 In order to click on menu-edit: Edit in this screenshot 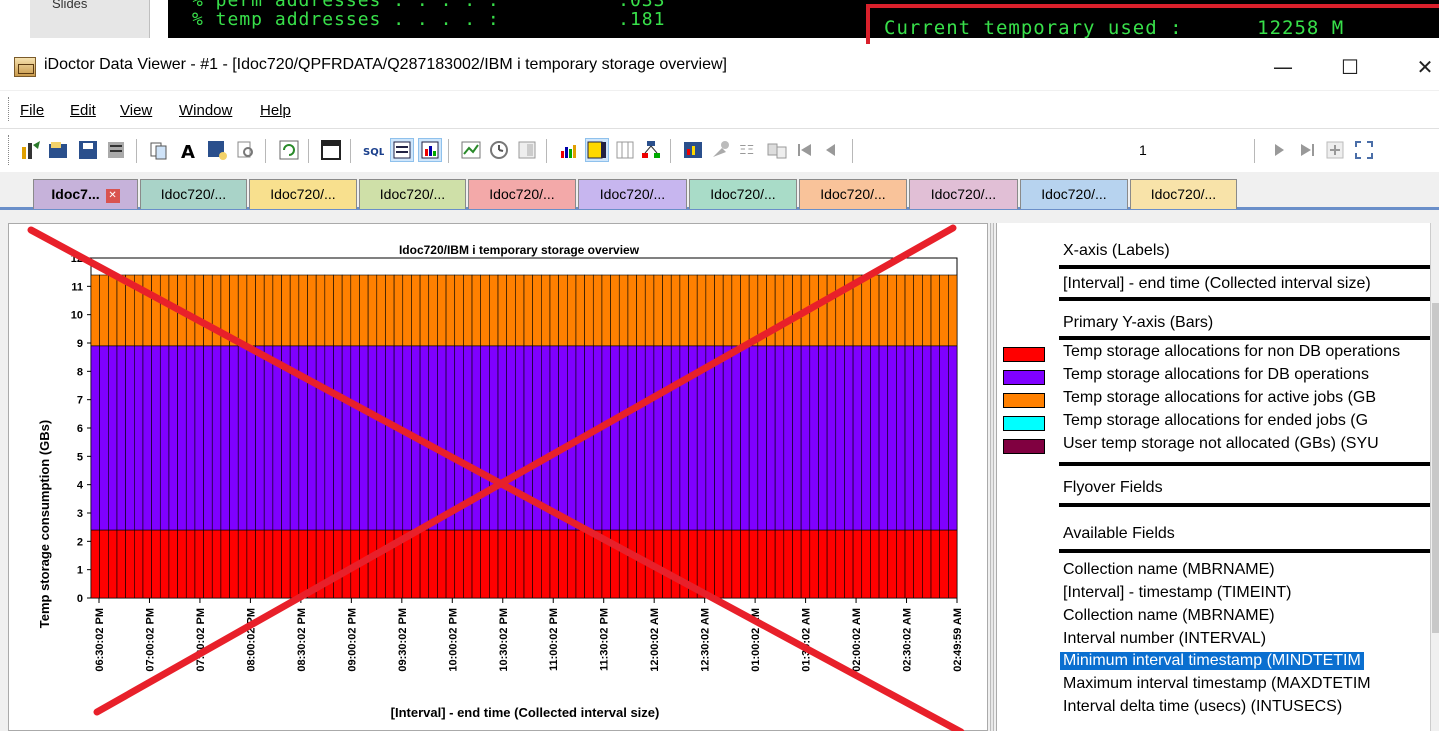, I will do `click(83, 110)`.